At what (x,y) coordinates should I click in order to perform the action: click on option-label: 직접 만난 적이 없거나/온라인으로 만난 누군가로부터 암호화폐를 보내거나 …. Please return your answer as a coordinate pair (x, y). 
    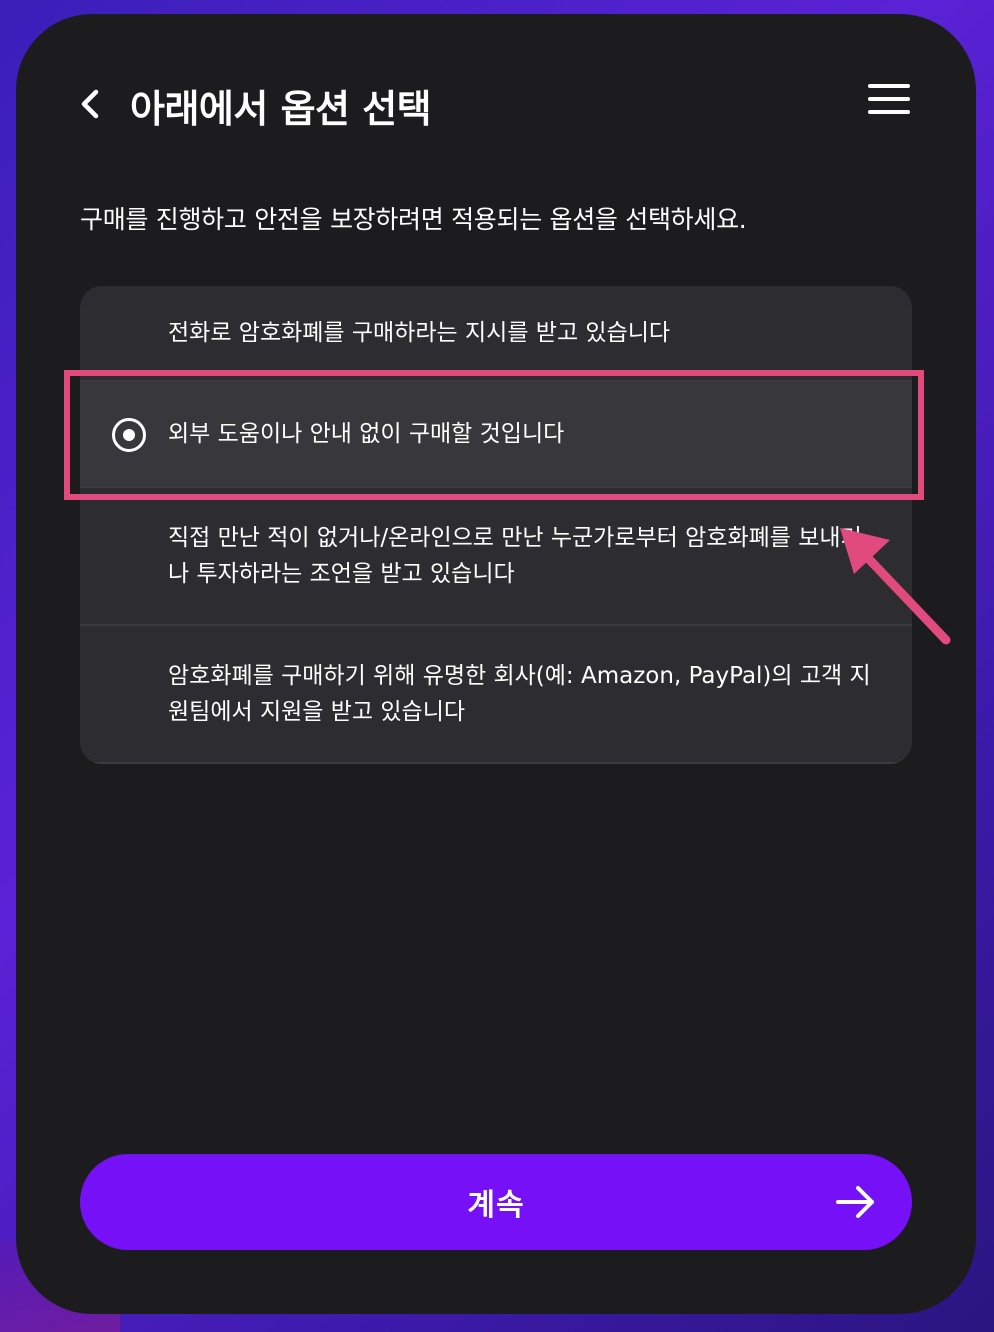
    Looking at the image, I should click on (515, 556).